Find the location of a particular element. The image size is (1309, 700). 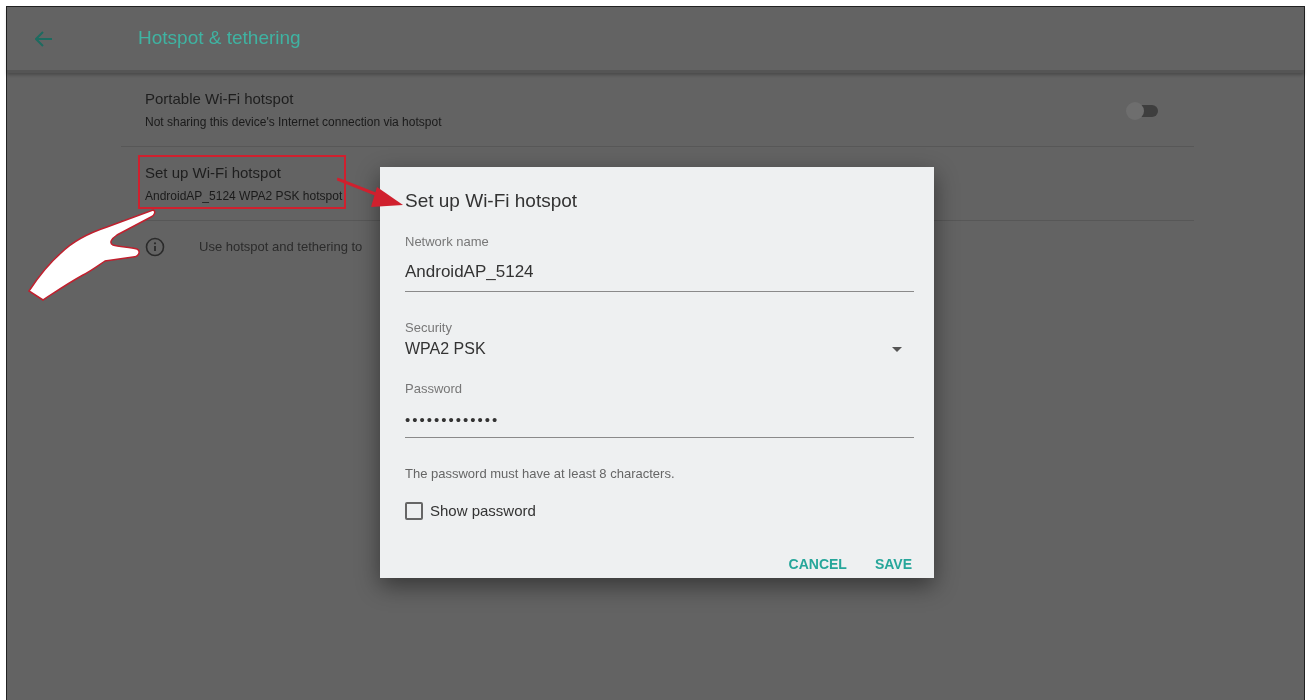

field-label: Password is located at coordinates (434, 389).